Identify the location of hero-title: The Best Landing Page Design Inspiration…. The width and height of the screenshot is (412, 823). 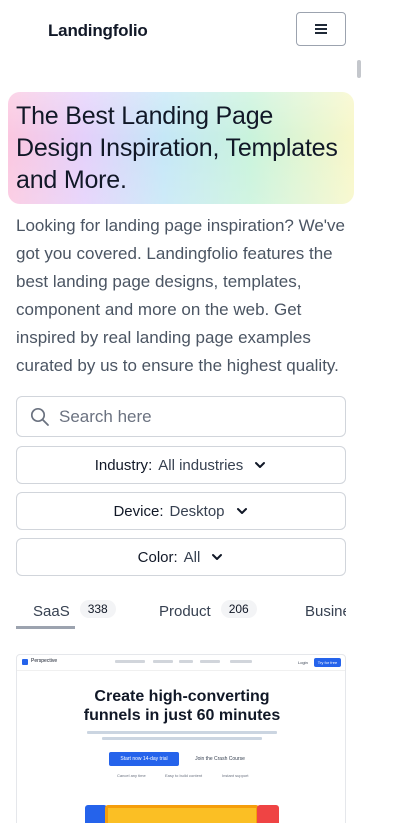
(177, 148).